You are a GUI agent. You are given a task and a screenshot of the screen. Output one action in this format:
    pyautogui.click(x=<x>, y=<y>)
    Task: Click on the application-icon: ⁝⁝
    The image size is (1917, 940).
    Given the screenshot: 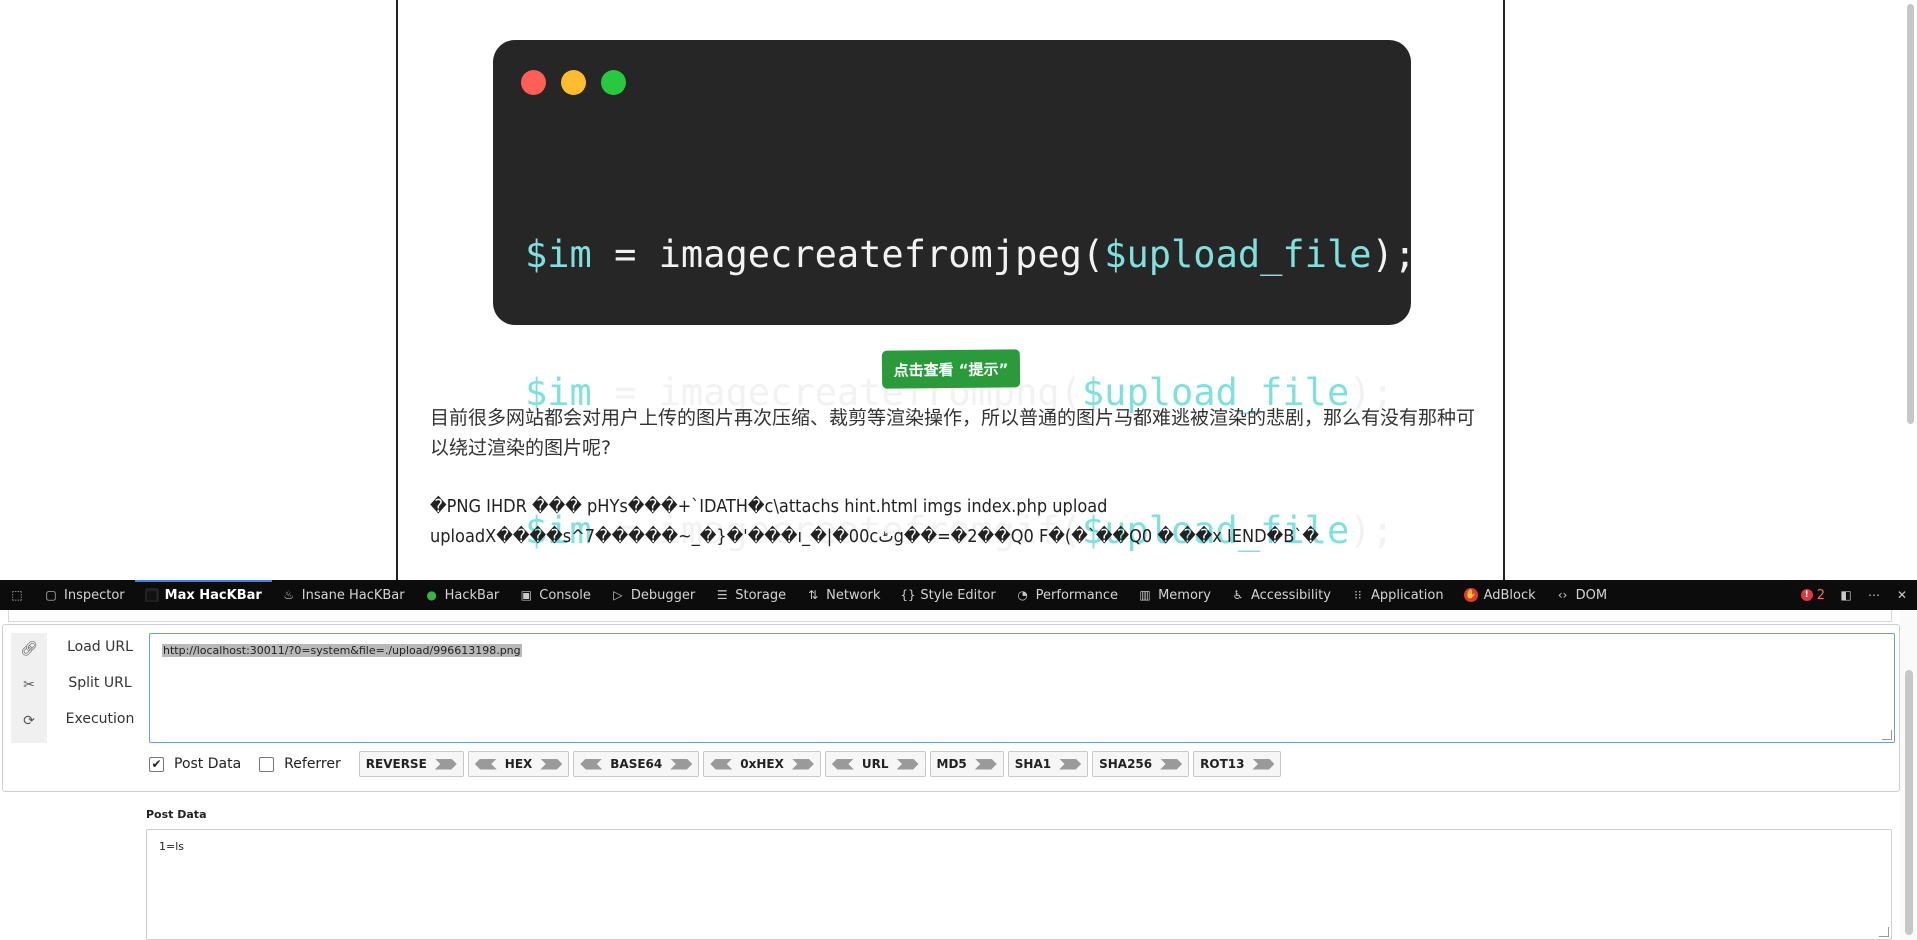 What is the action you would take?
    pyautogui.click(x=1358, y=595)
    